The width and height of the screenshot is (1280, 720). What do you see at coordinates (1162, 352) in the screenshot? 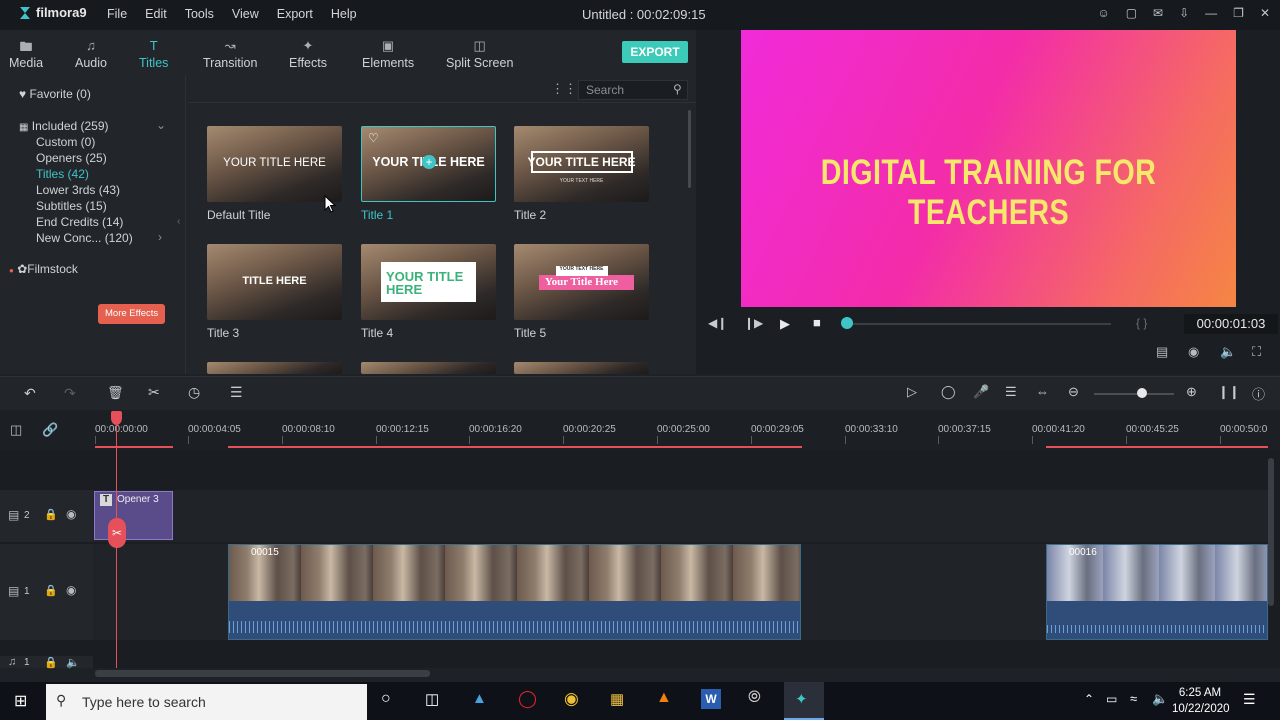
I see `display-settings-icon: ▤` at bounding box center [1162, 352].